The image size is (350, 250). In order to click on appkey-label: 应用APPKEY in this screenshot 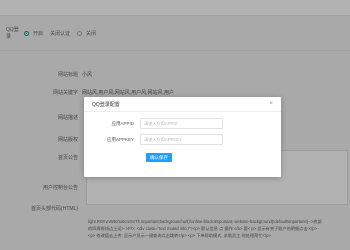, I will do `click(120, 139)`.